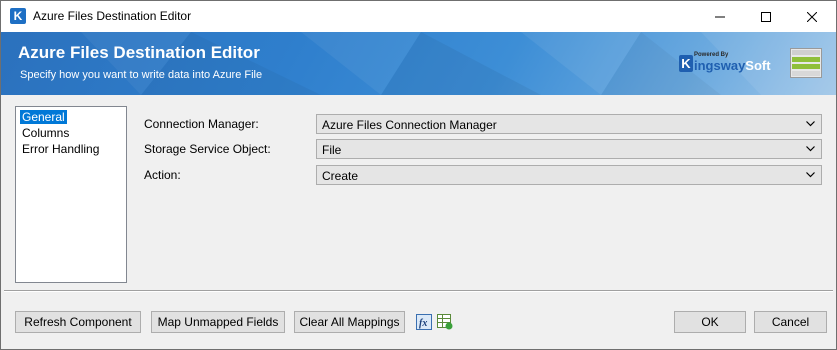 Image resolution: width=837 pixels, height=350 pixels. Describe the element at coordinates (43, 117) in the screenshot. I see `nav-item-general: General` at that location.